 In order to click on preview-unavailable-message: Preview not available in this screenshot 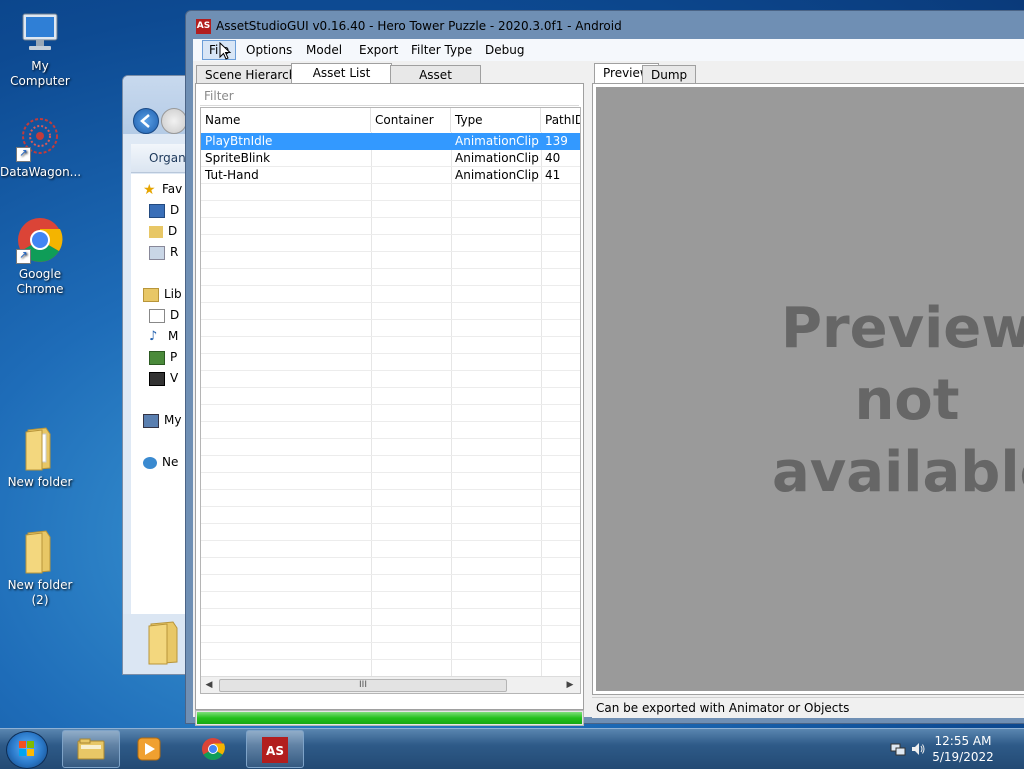, I will do `click(898, 400)`.